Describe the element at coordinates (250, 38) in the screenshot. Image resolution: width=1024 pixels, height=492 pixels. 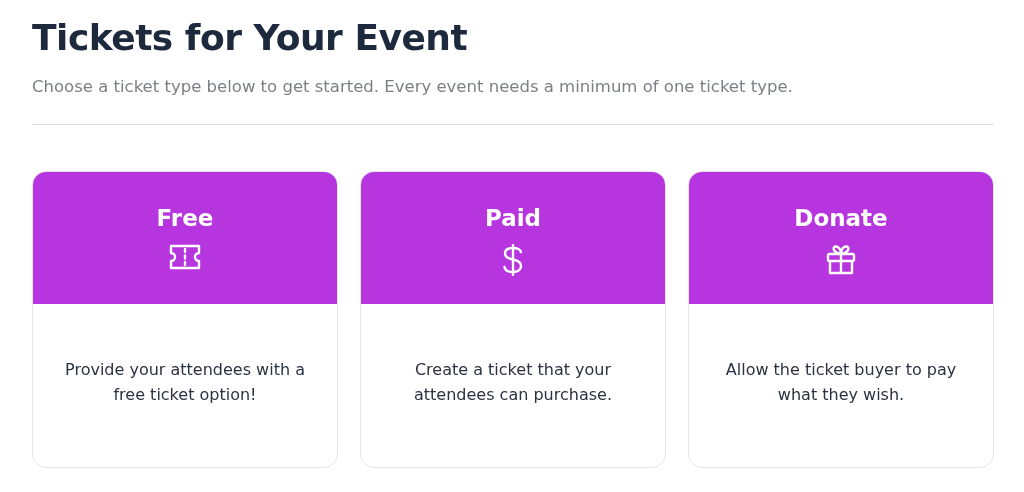
I see `page-title: Tickets for Your Event` at that location.